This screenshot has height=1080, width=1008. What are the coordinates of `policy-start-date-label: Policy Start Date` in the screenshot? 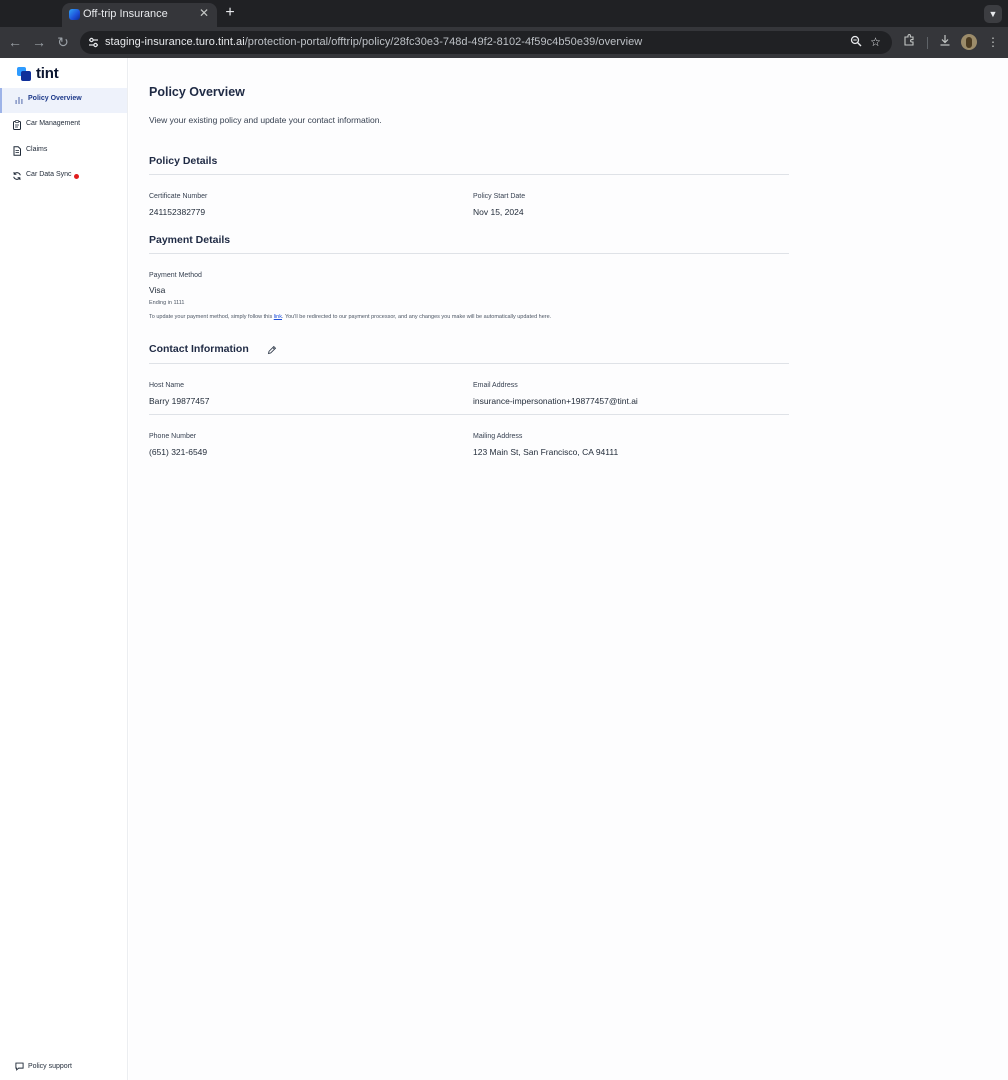 It's located at (499, 196).